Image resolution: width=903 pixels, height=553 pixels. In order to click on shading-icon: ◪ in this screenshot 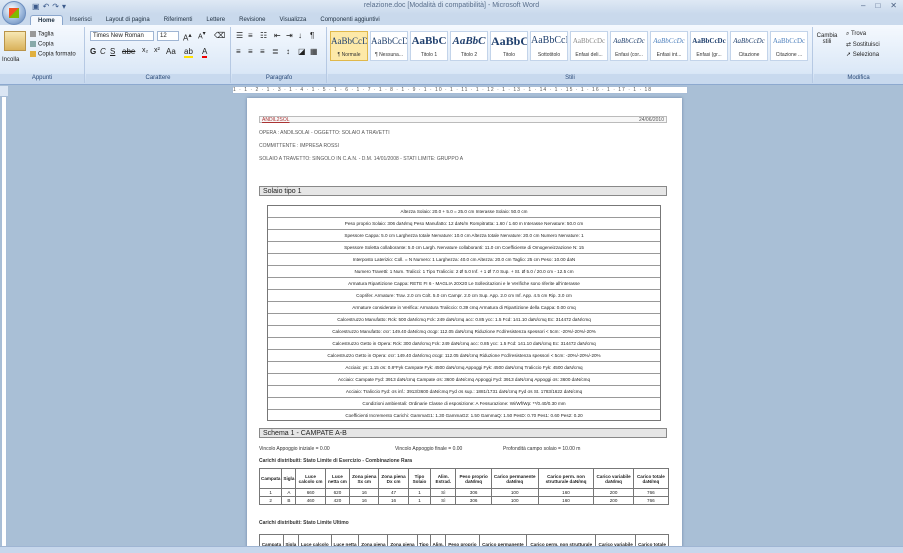, I will do `click(302, 51)`.